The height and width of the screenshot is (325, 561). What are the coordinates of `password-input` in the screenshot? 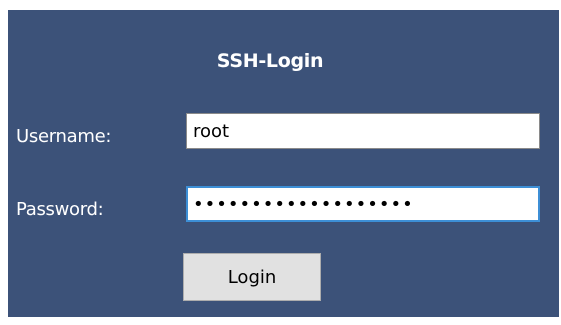 It's located at (363, 204).